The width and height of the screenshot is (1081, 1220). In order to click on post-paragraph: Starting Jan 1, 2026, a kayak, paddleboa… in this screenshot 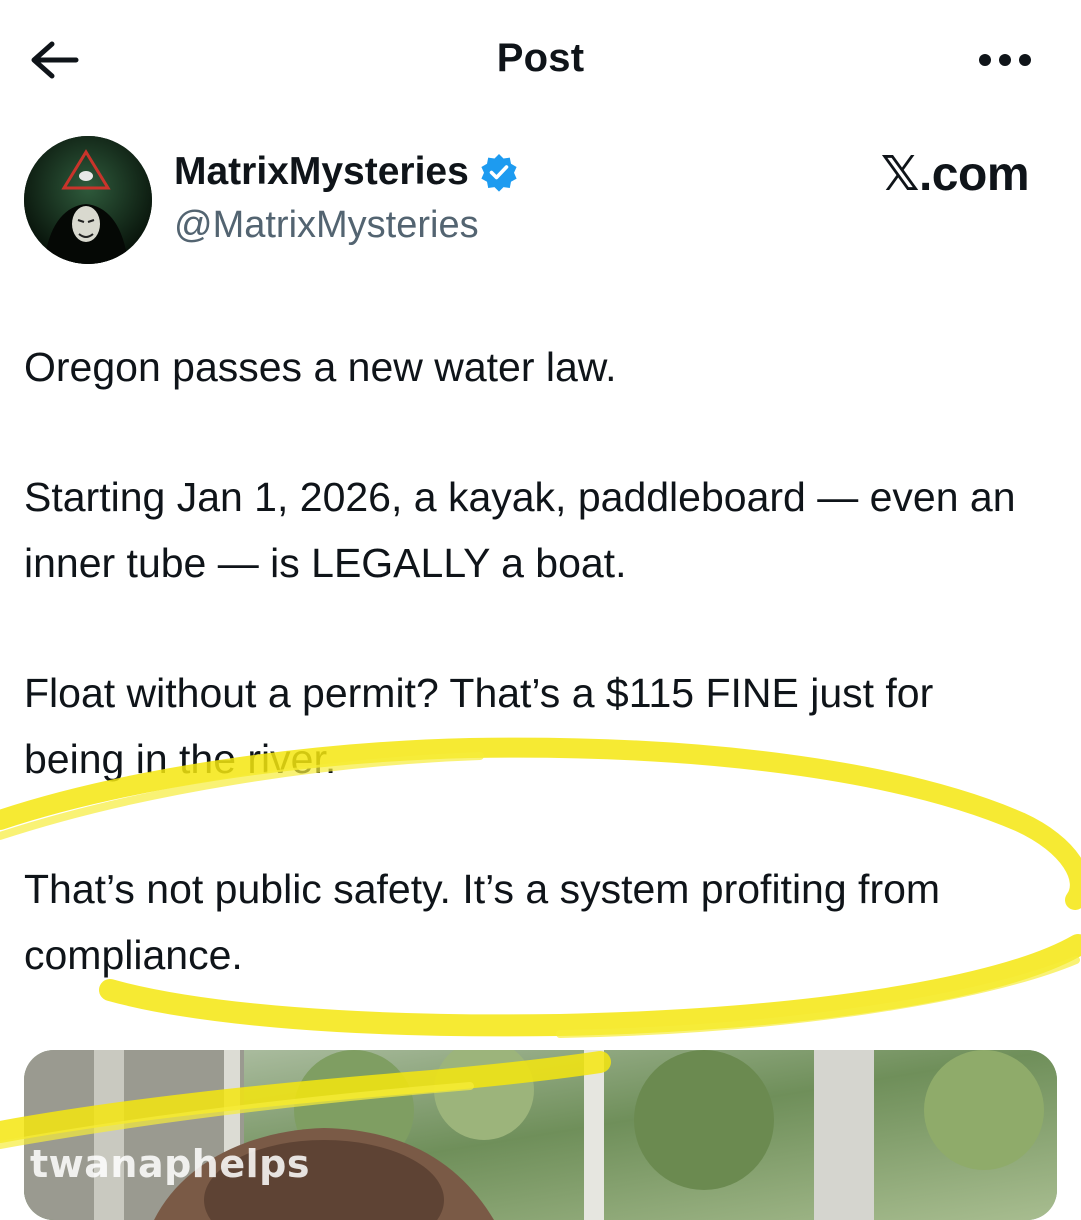, I will do `click(520, 530)`.